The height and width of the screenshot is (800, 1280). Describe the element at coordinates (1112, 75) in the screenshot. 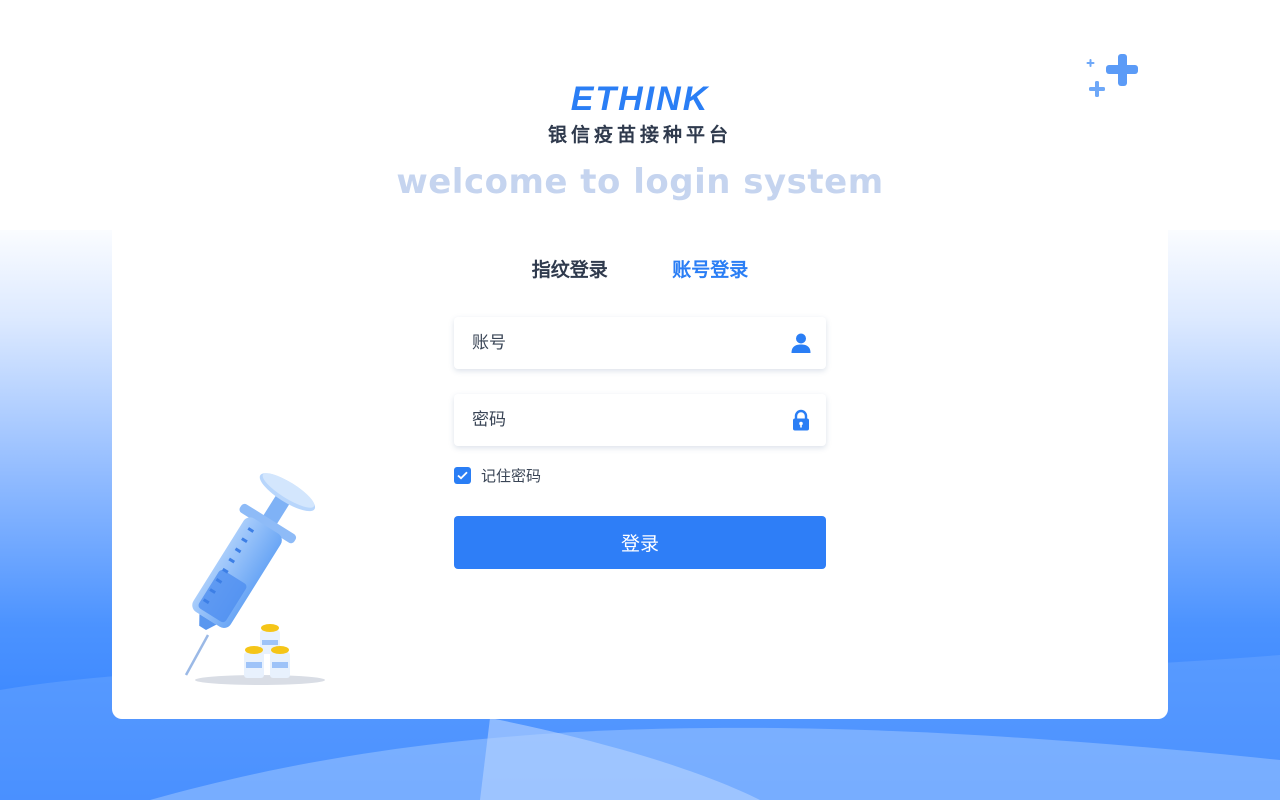

I see `plus-decoration-icon` at that location.